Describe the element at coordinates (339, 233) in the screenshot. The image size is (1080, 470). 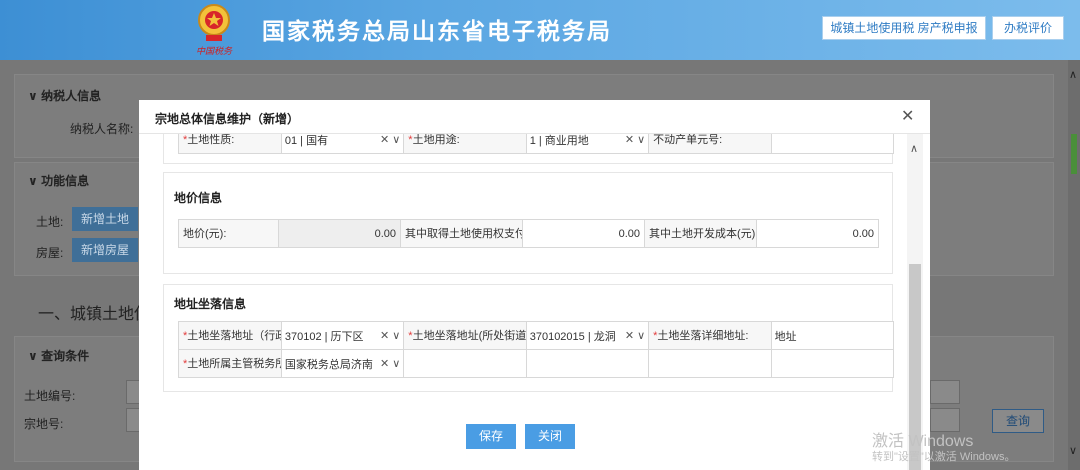
I see `land-price-input: 0.00` at that location.